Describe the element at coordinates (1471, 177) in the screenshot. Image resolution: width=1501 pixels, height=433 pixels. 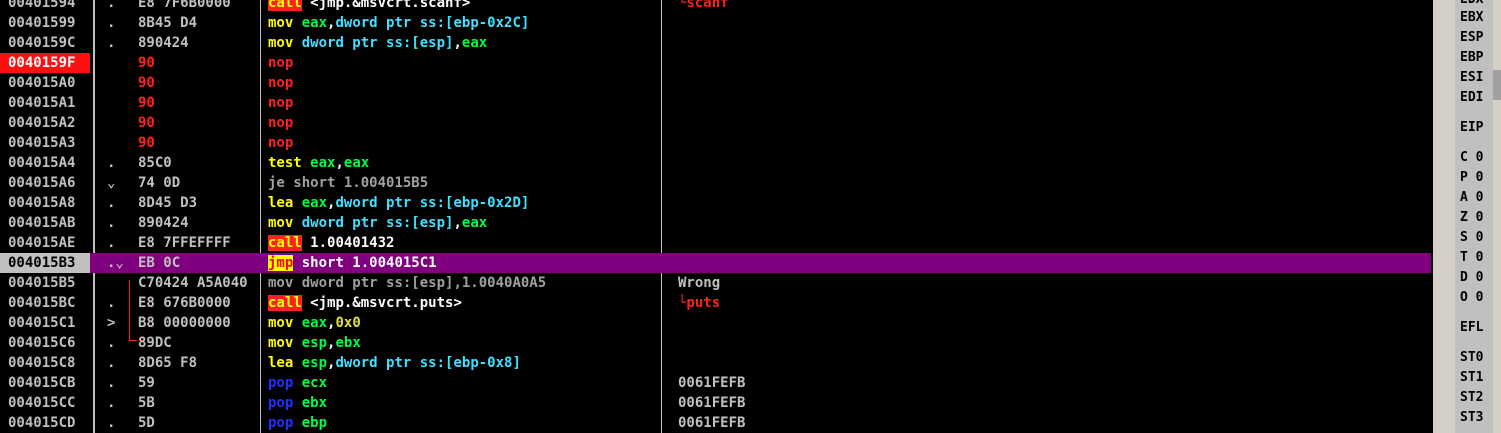
I see `register-label: P 0` at that location.